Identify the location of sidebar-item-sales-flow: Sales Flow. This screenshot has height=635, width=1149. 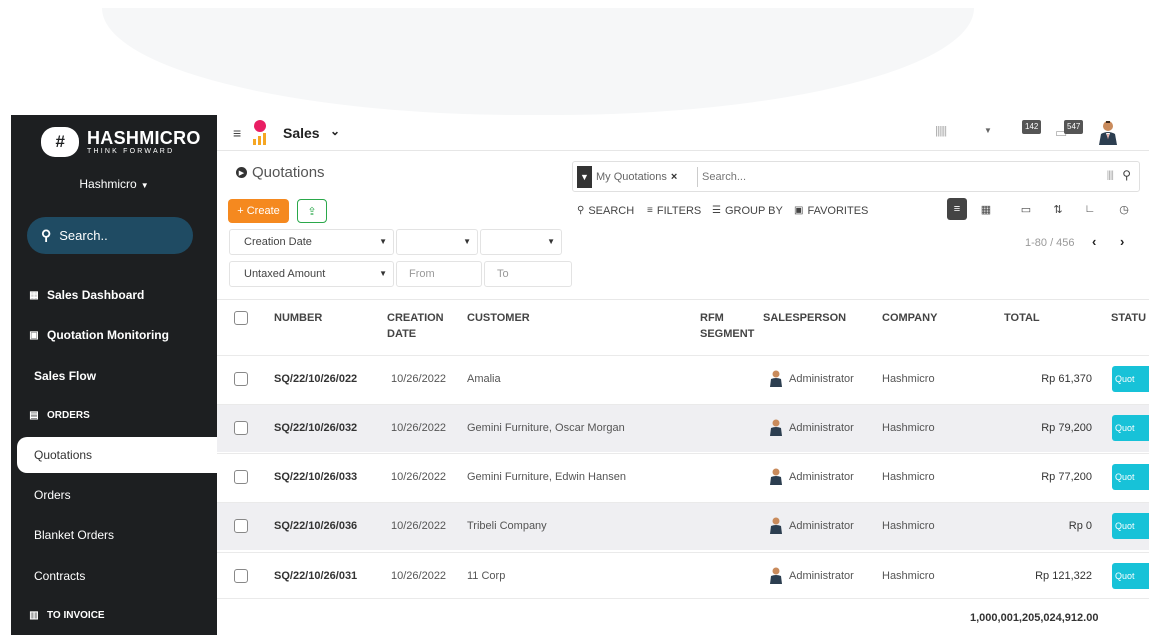
(114, 376).